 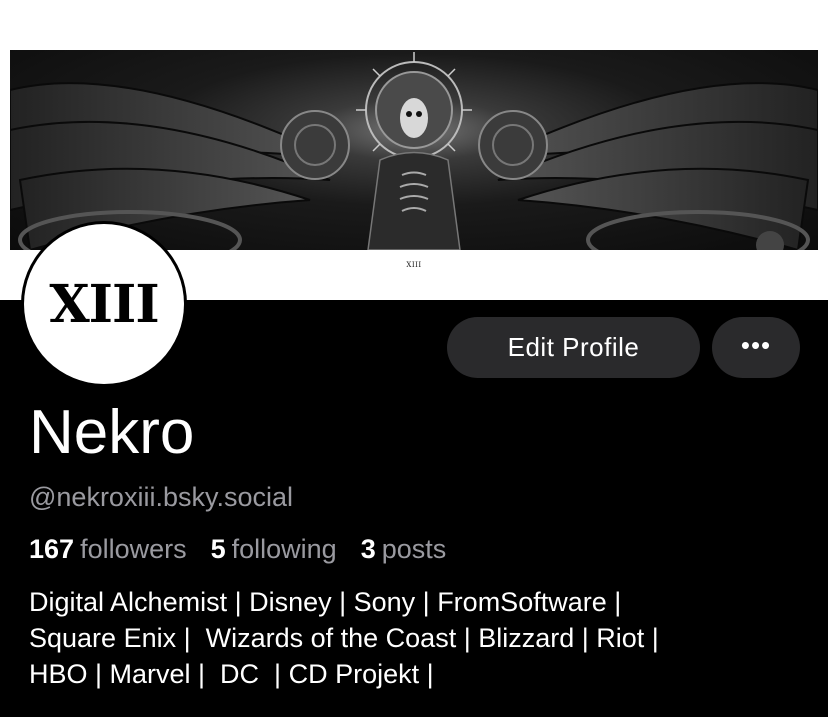 I want to click on avatar-logo-text: XIII, so click(x=104, y=304).